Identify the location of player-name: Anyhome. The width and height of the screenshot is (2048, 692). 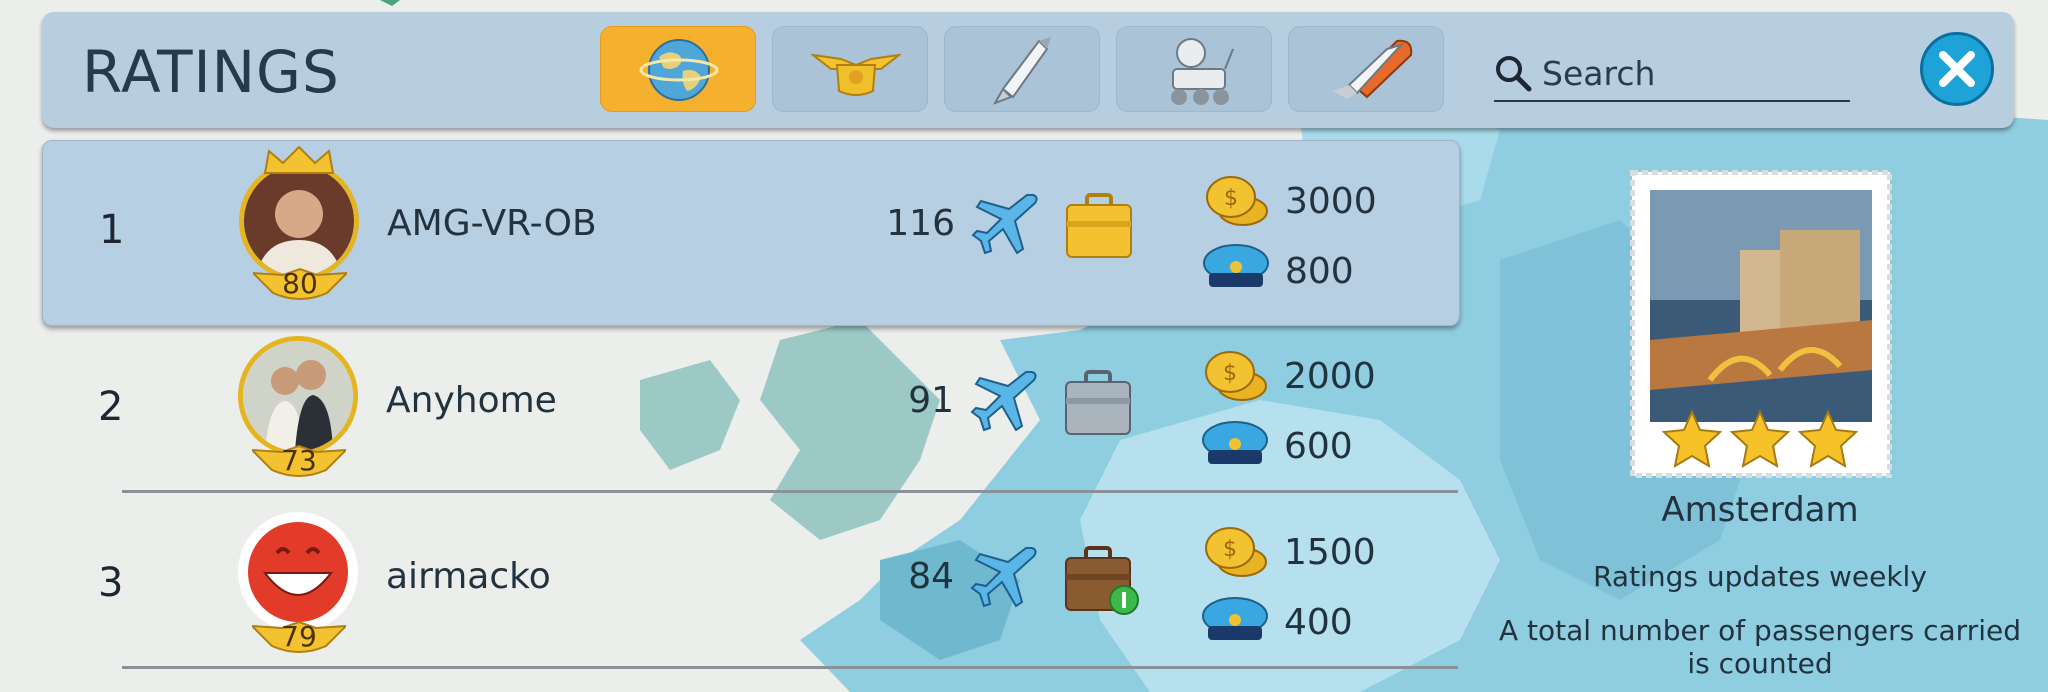
(471, 400).